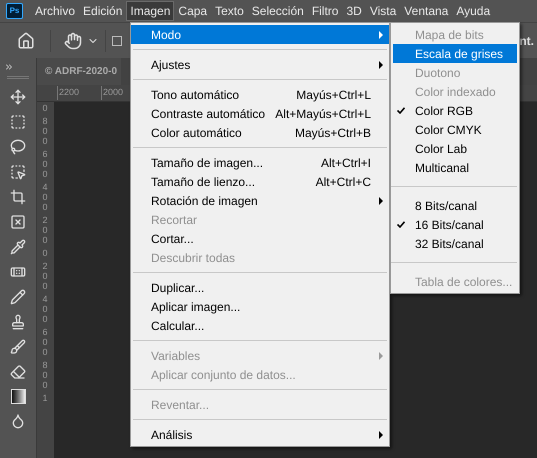 Image resolution: width=537 pixels, height=458 pixels. I want to click on menu-bar-item: 3D, so click(354, 11).